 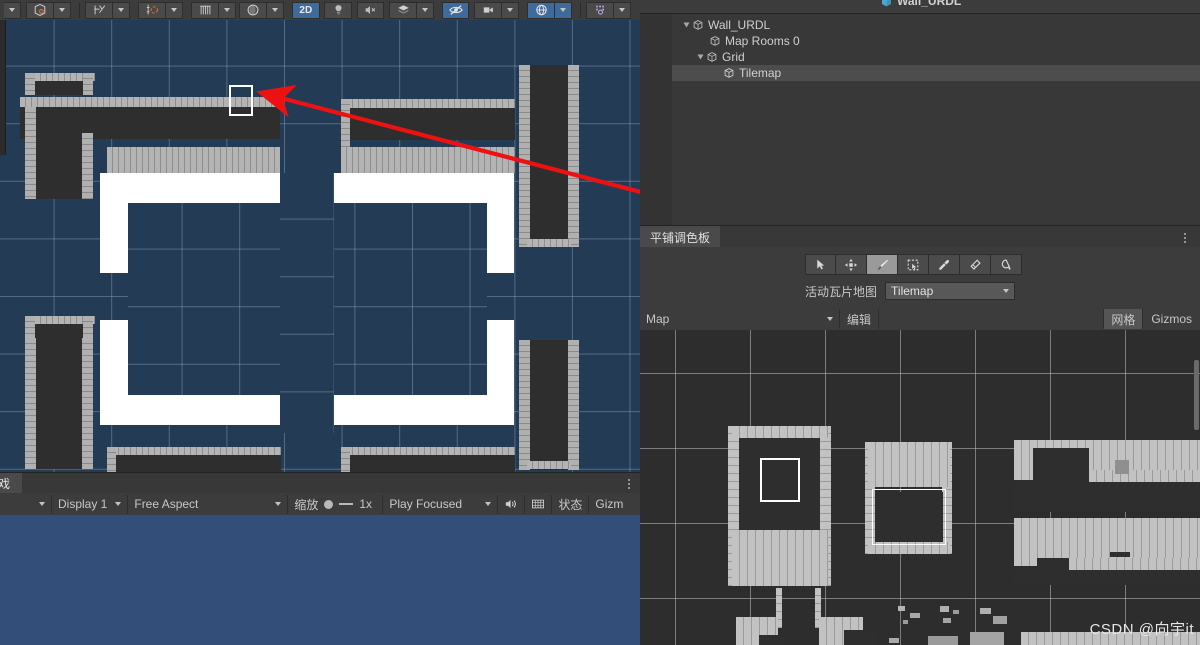 What do you see at coordinates (12, 10) in the screenshot?
I see `hand-tool-dropdown` at bounding box center [12, 10].